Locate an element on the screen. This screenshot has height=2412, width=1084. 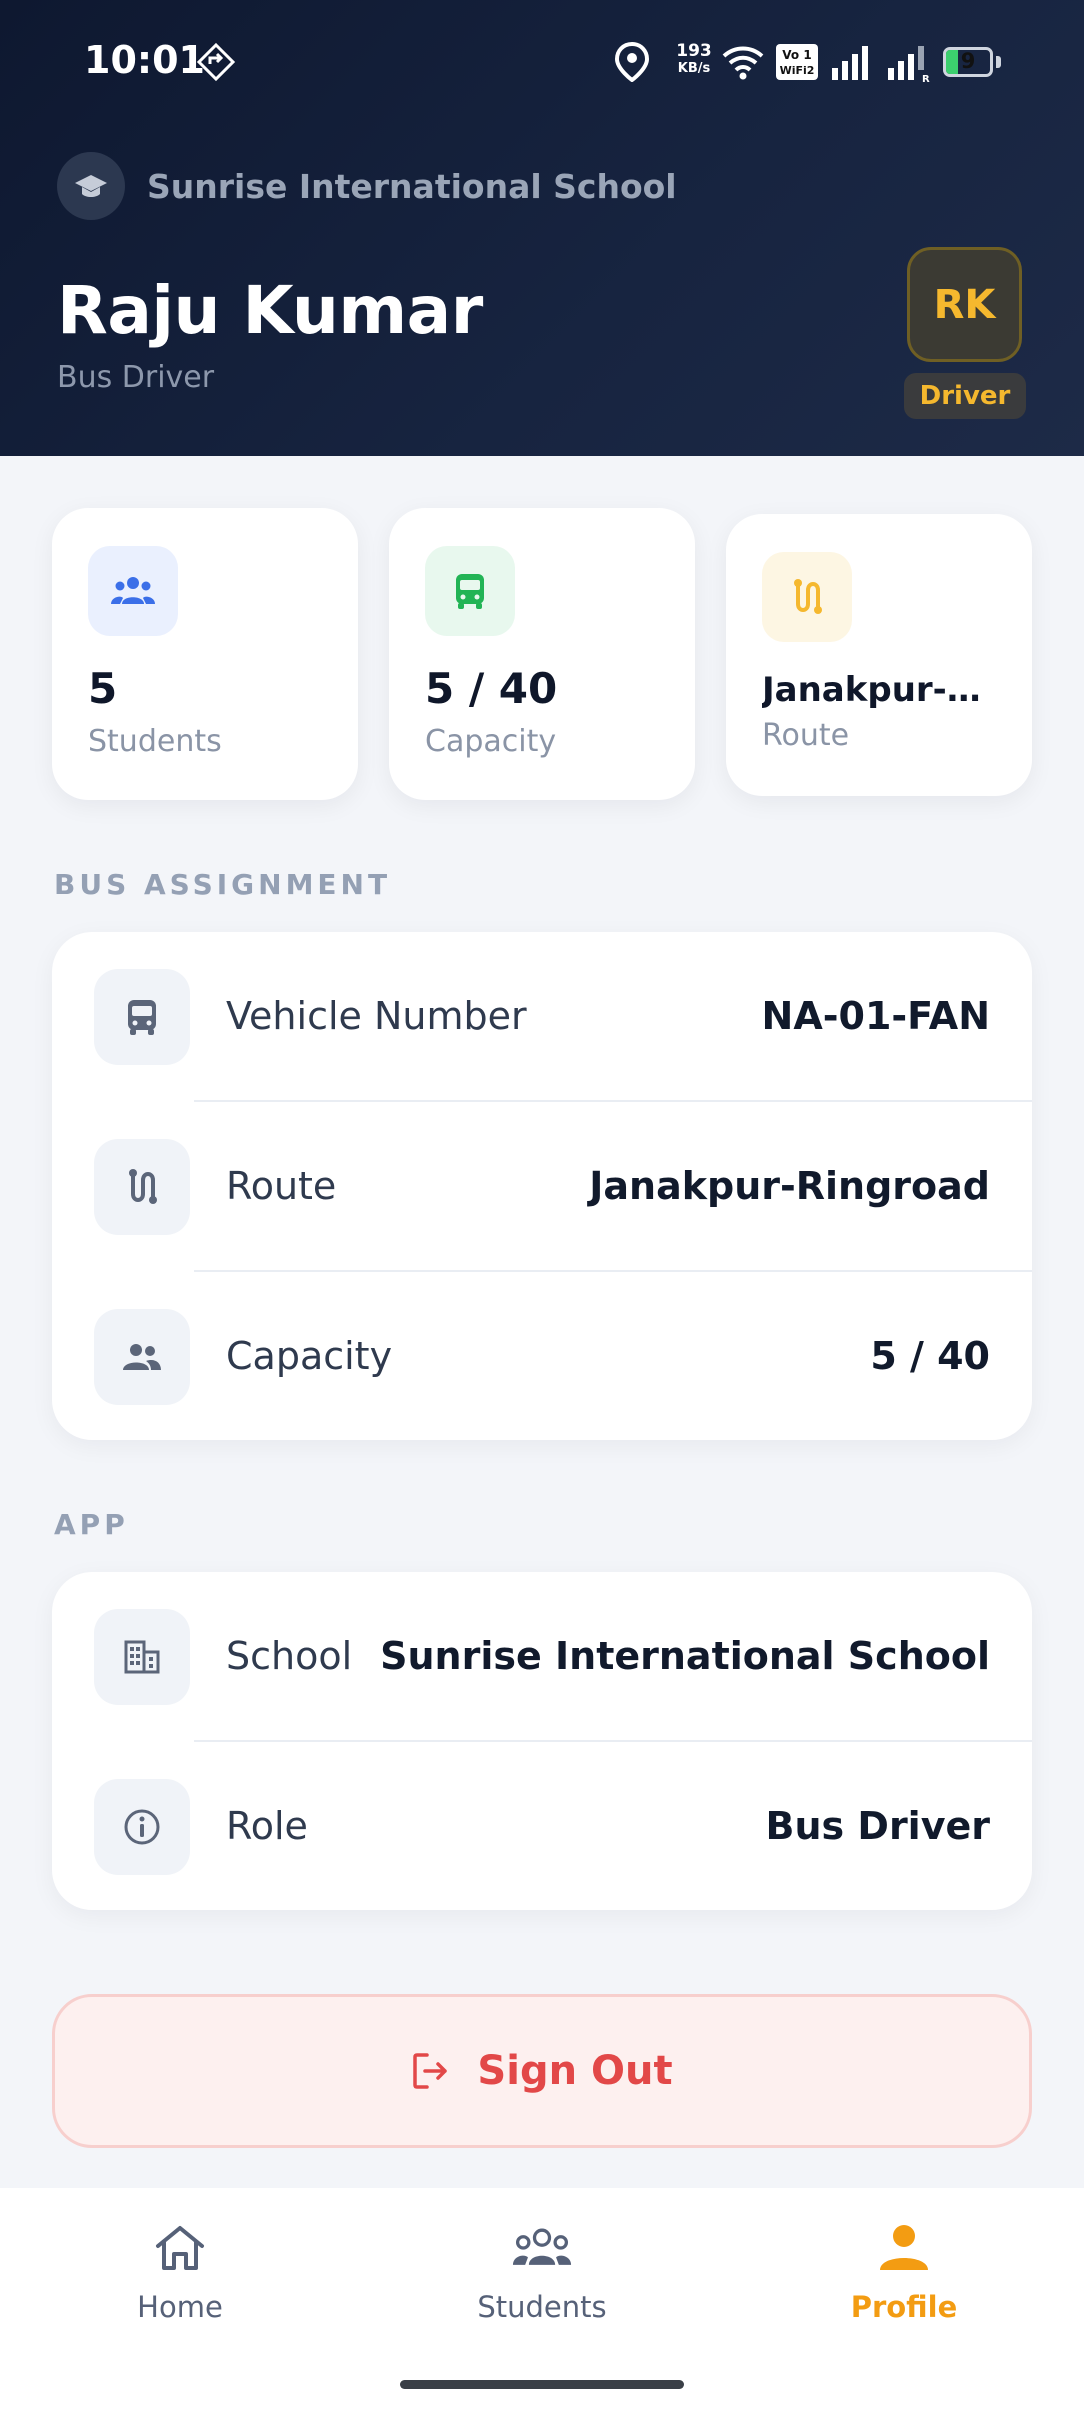
wifi-icon is located at coordinates (743, 63).